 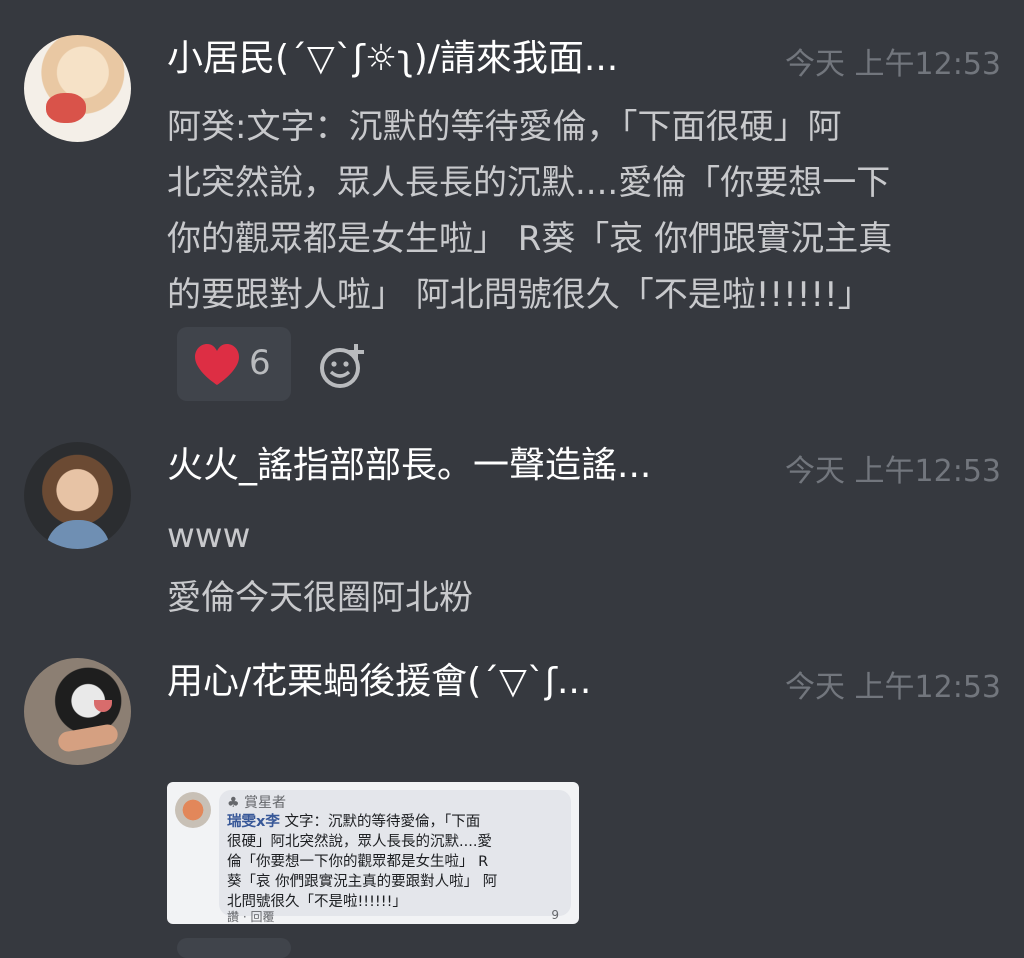 I want to click on message-text: www 愛倫今天很圈阿北粉, so click(x=582, y=567).